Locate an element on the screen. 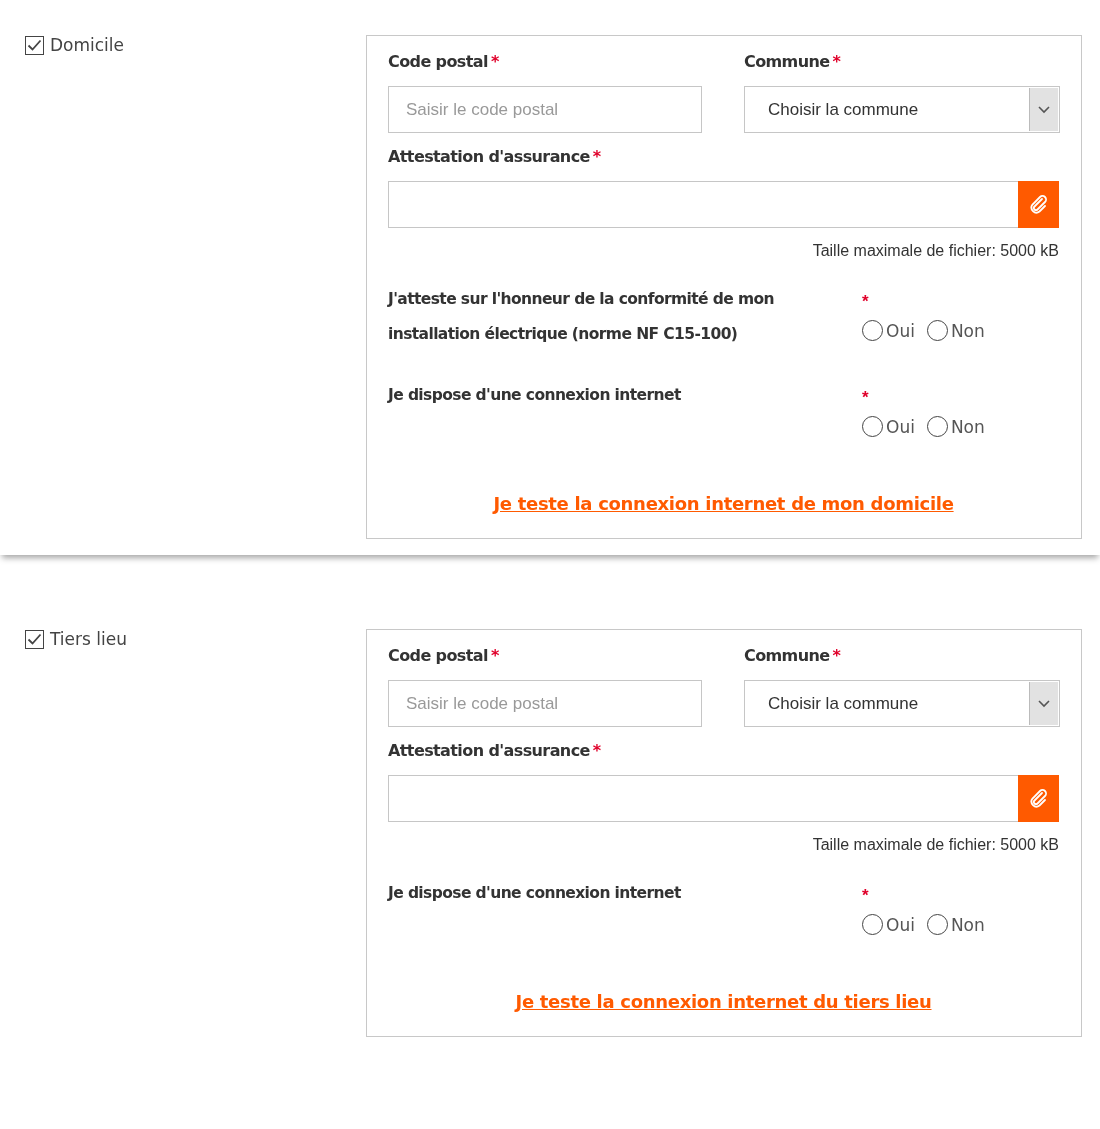  checkbox-label: Domicile is located at coordinates (87, 45).